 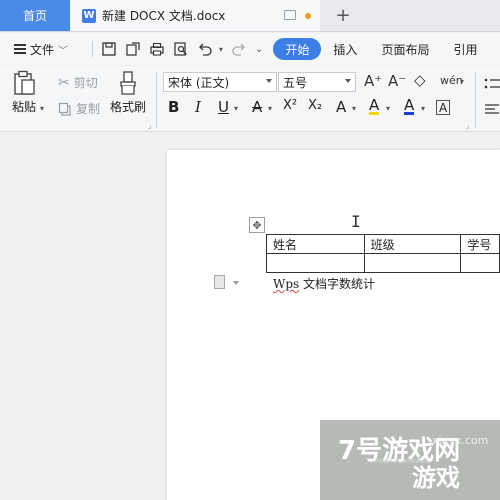 I want to click on scissors-icon: ✂, so click(x=64, y=82).